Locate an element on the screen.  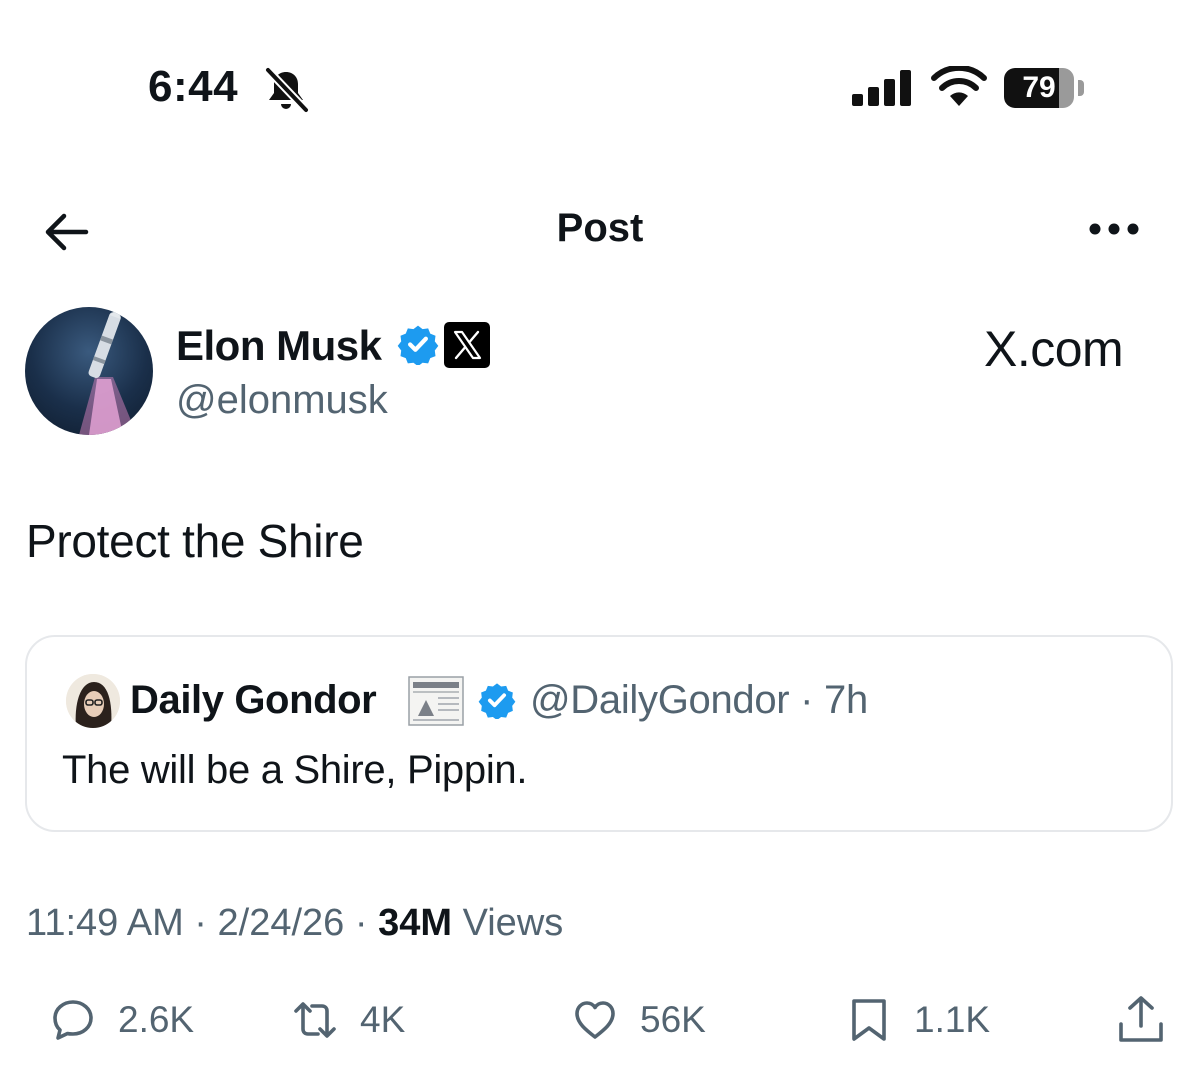
bookmark-button: 1.1K is located at coordinates (918, 1020).